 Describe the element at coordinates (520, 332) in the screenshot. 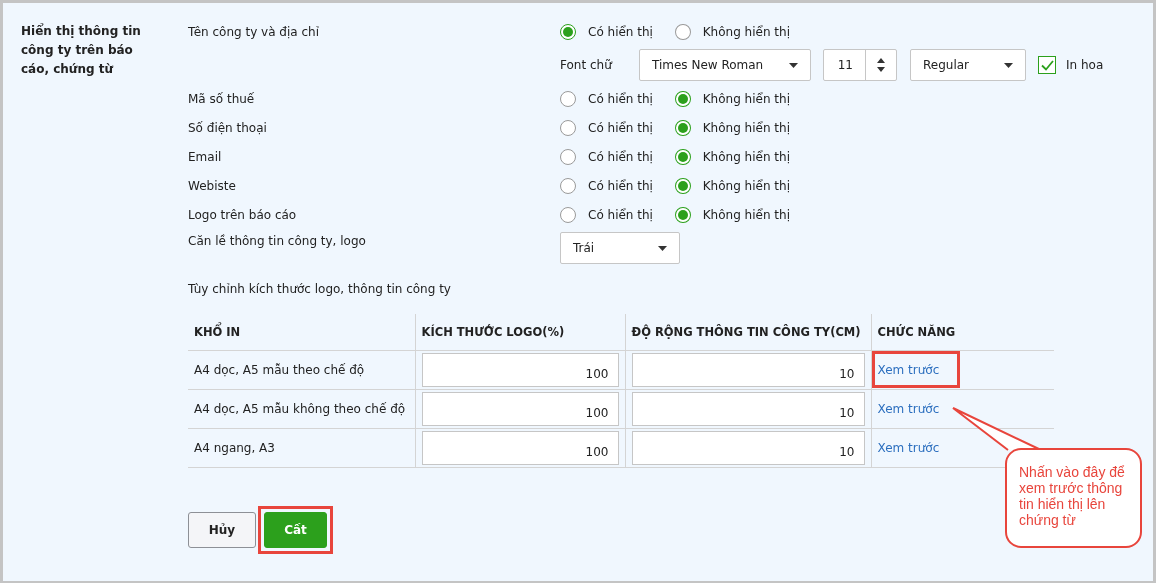

I see `column-header: KÍCH THƯỚC LOGO(%)` at that location.